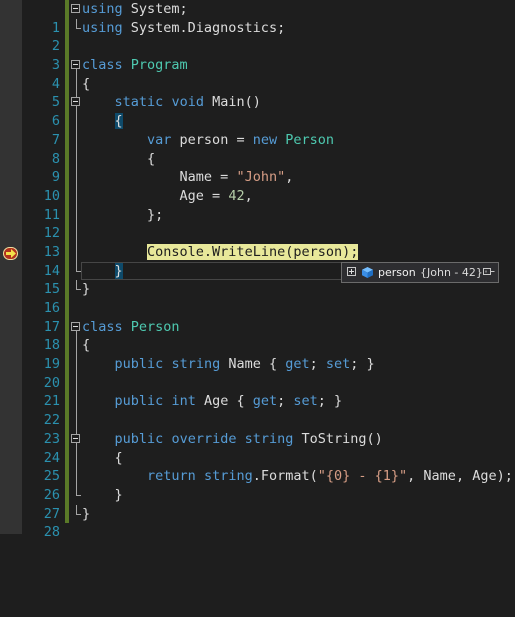  What do you see at coordinates (397, 272) in the screenshot?
I see `datatip-variable-name: person` at bounding box center [397, 272].